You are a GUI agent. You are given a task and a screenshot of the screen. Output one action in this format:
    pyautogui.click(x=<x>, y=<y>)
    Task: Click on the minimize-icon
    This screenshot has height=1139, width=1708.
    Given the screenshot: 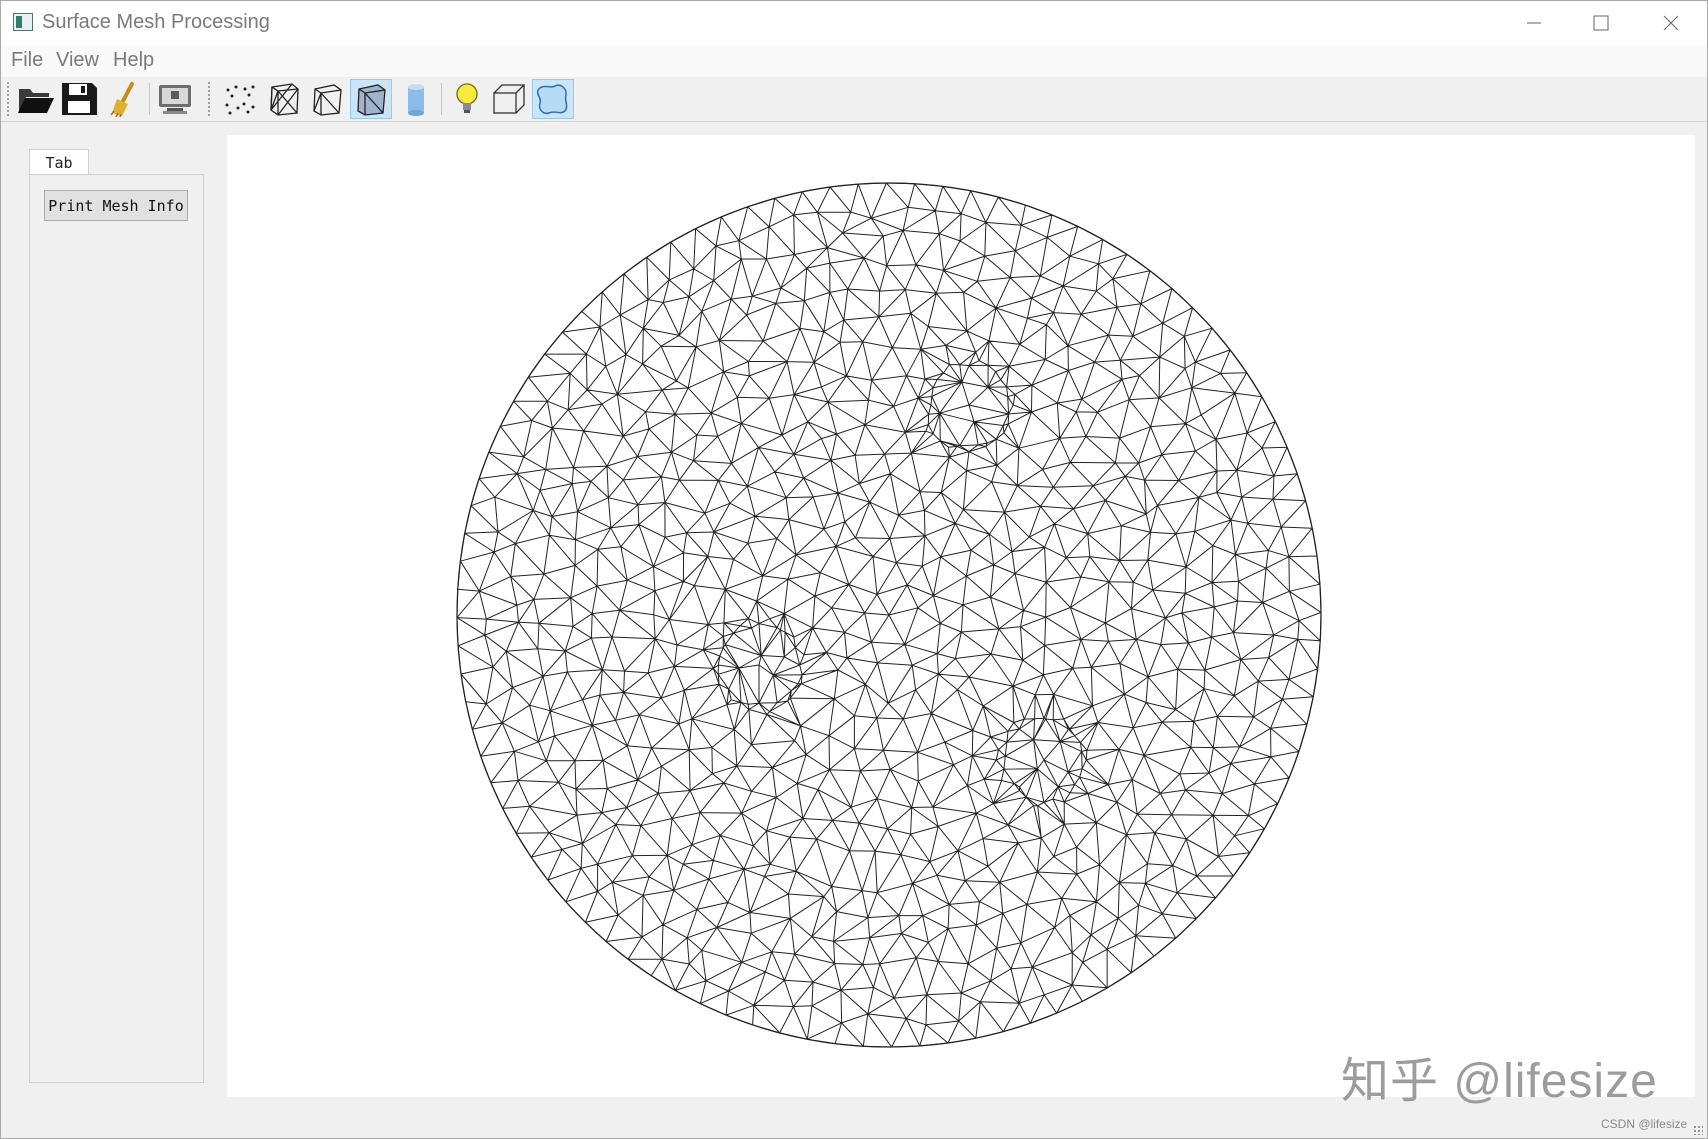 What is the action you would take?
    pyautogui.click(x=1534, y=23)
    